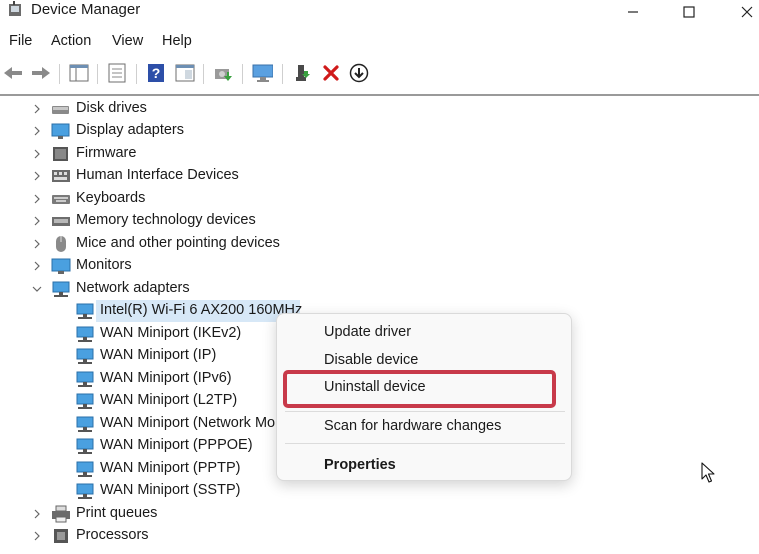  Describe the element at coordinates (130, 130) in the screenshot. I see `tree-category-label: Display adapters` at that location.